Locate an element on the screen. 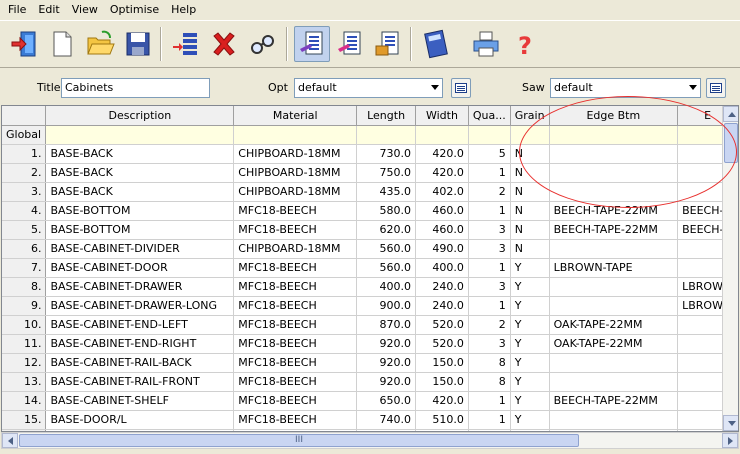 This screenshot has width=740, height=454. cell-quantity: 5 is located at coordinates (489, 154).